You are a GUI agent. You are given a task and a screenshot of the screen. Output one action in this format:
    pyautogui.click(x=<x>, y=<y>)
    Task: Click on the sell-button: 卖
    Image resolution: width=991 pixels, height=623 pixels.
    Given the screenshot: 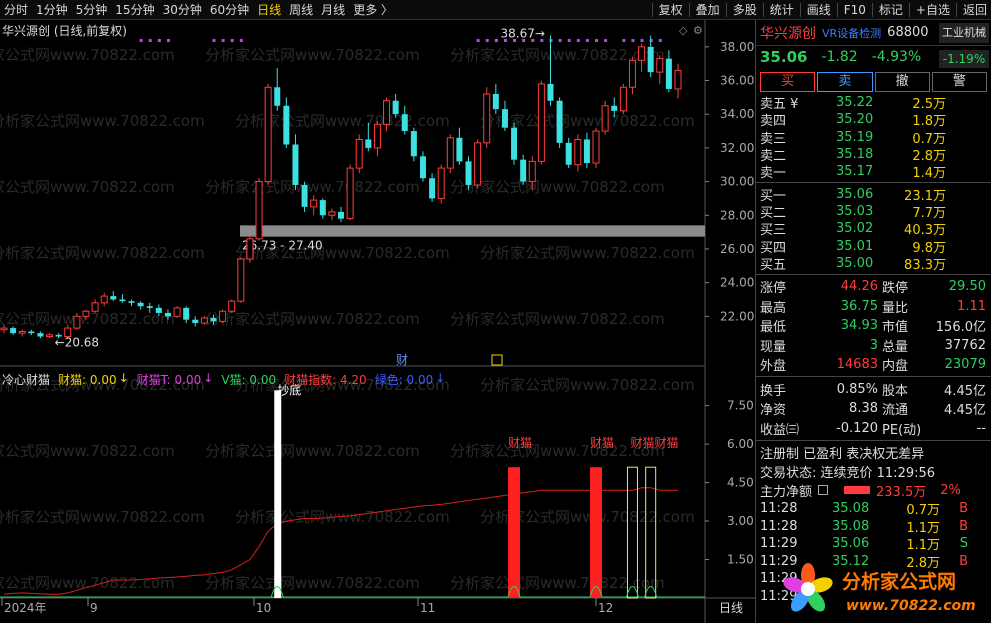 What is the action you would take?
    pyautogui.click(x=845, y=82)
    